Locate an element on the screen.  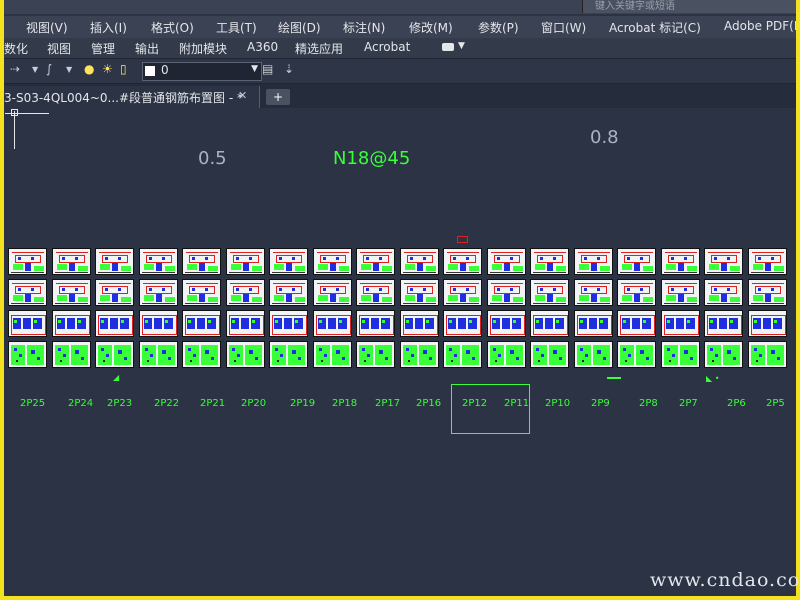
ribbon-tab-a360: A360 is located at coordinates (262, 47).